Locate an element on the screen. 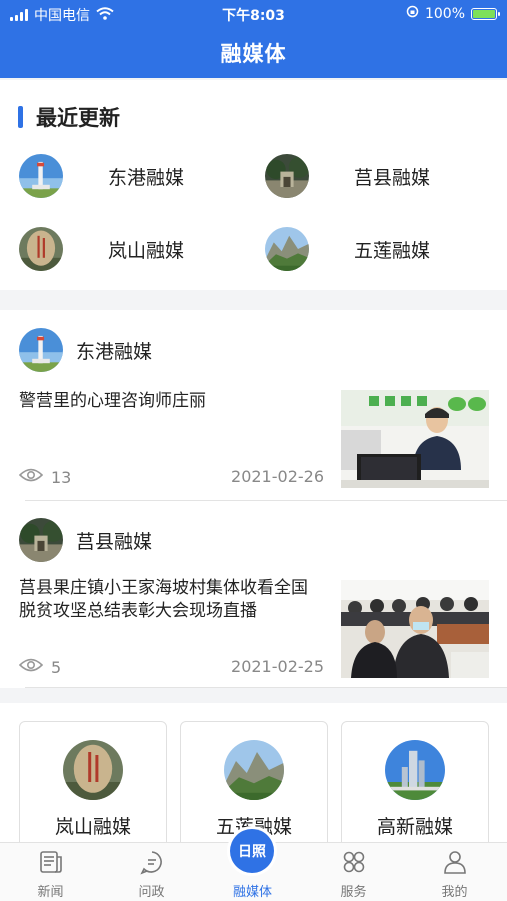 This screenshot has width=507, height=901. source-name: 莒县融媒 is located at coordinates (114, 541).